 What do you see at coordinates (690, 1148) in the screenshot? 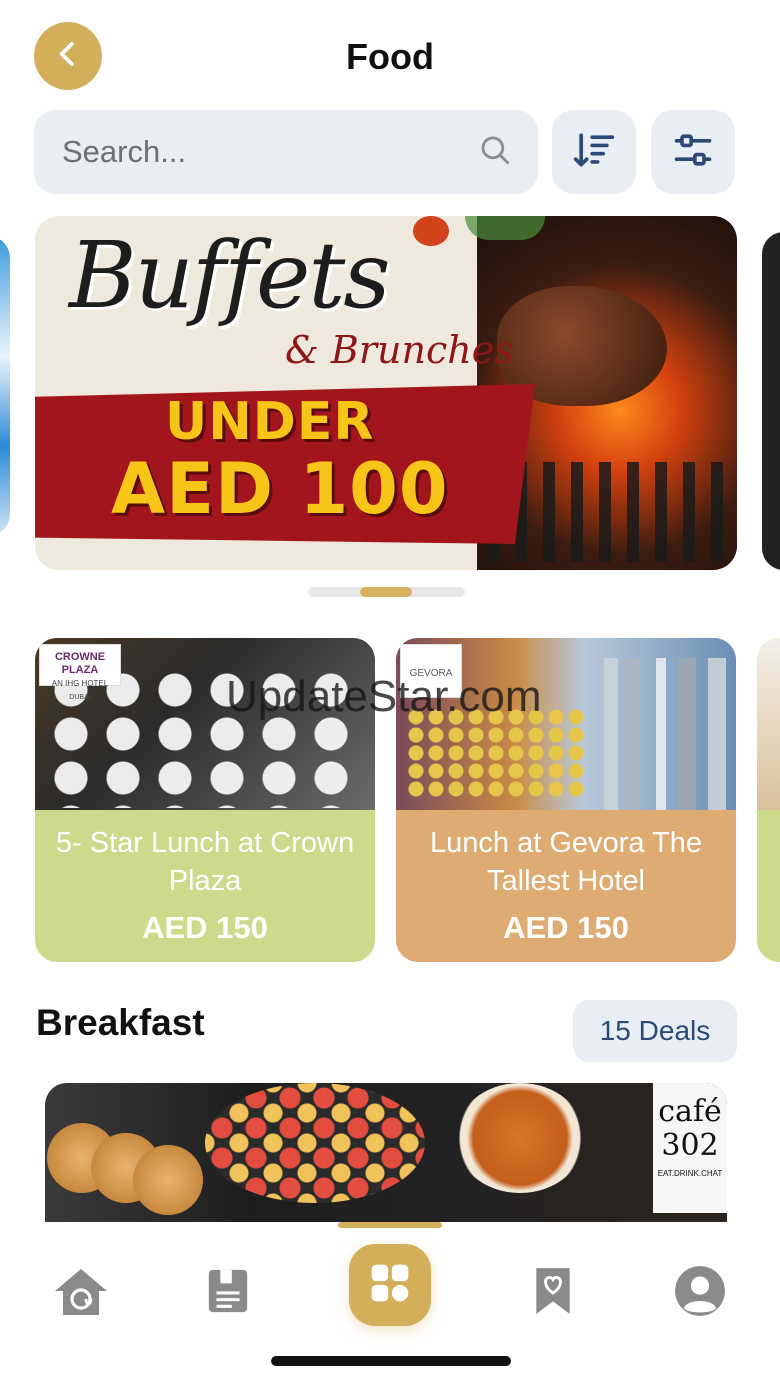
I see `cafe-logo: café 302 EAT.DRINK.CHAT` at bounding box center [690, 1148].